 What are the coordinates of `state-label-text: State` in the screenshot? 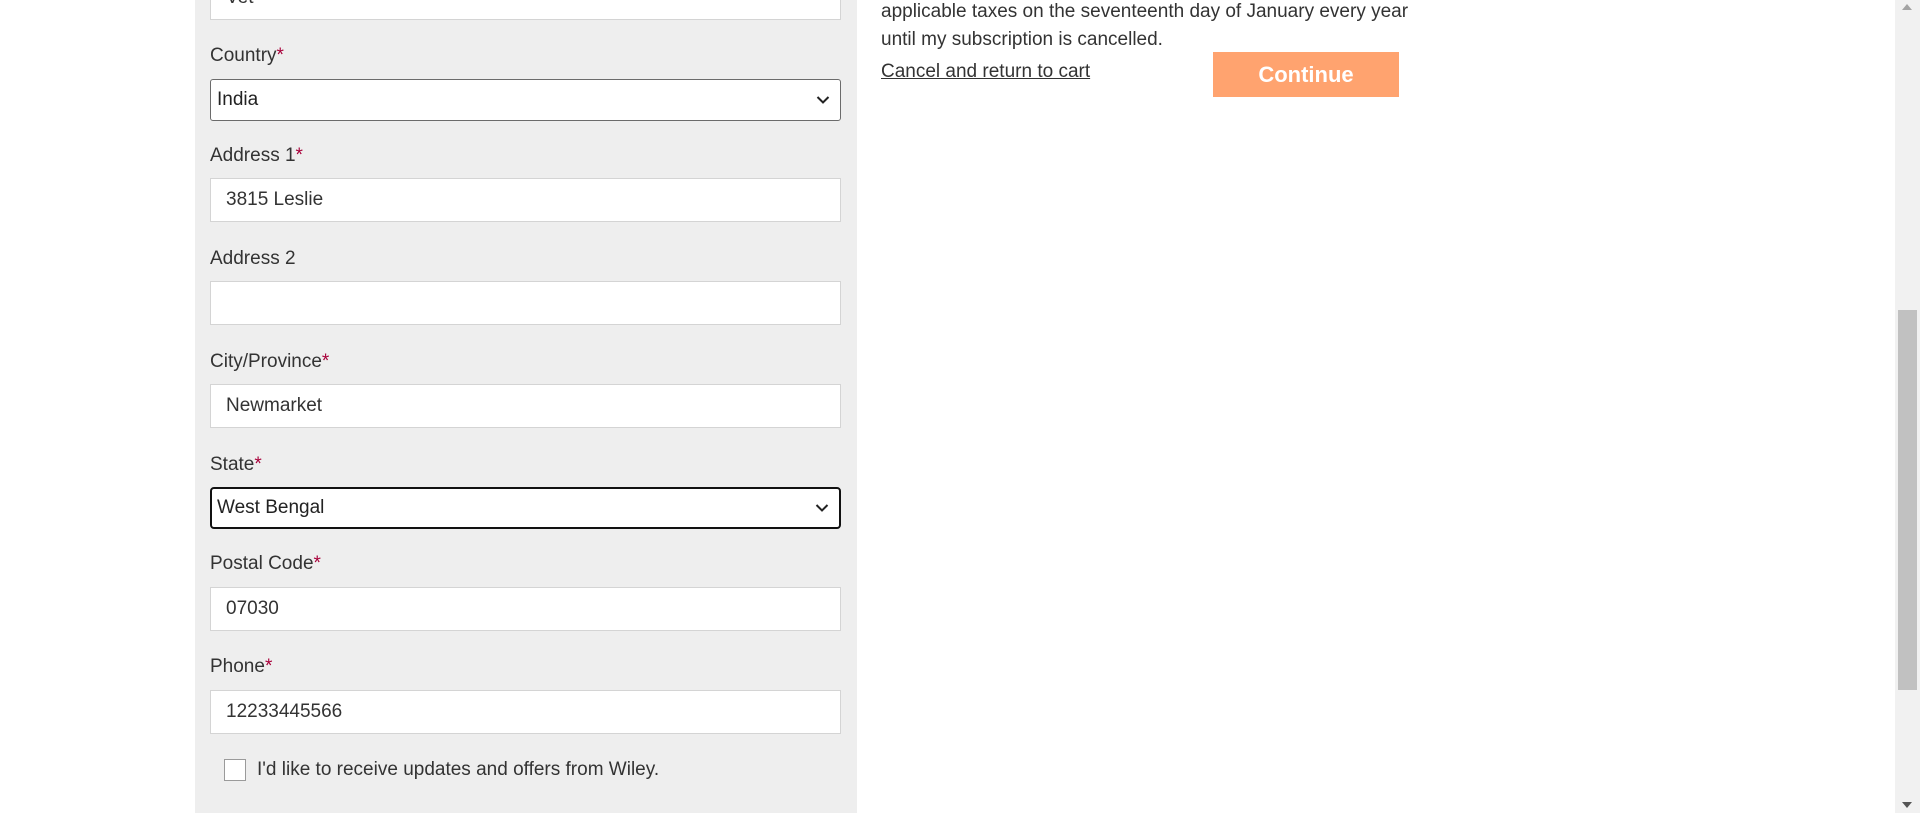 It's located at (232, 464).